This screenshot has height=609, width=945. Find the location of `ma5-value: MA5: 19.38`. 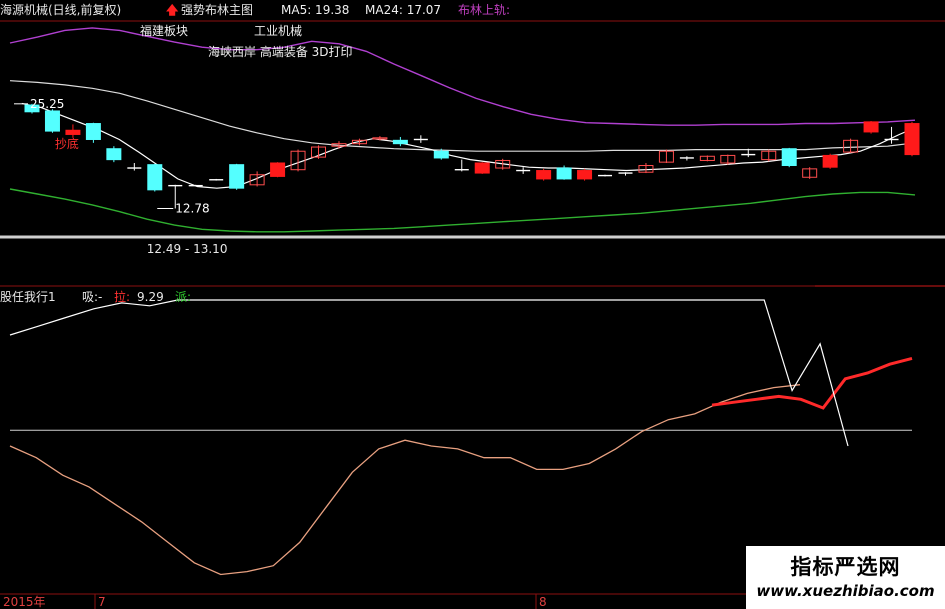

ma5-value: MA5: 19.38 is located at coordinates (315, 10).